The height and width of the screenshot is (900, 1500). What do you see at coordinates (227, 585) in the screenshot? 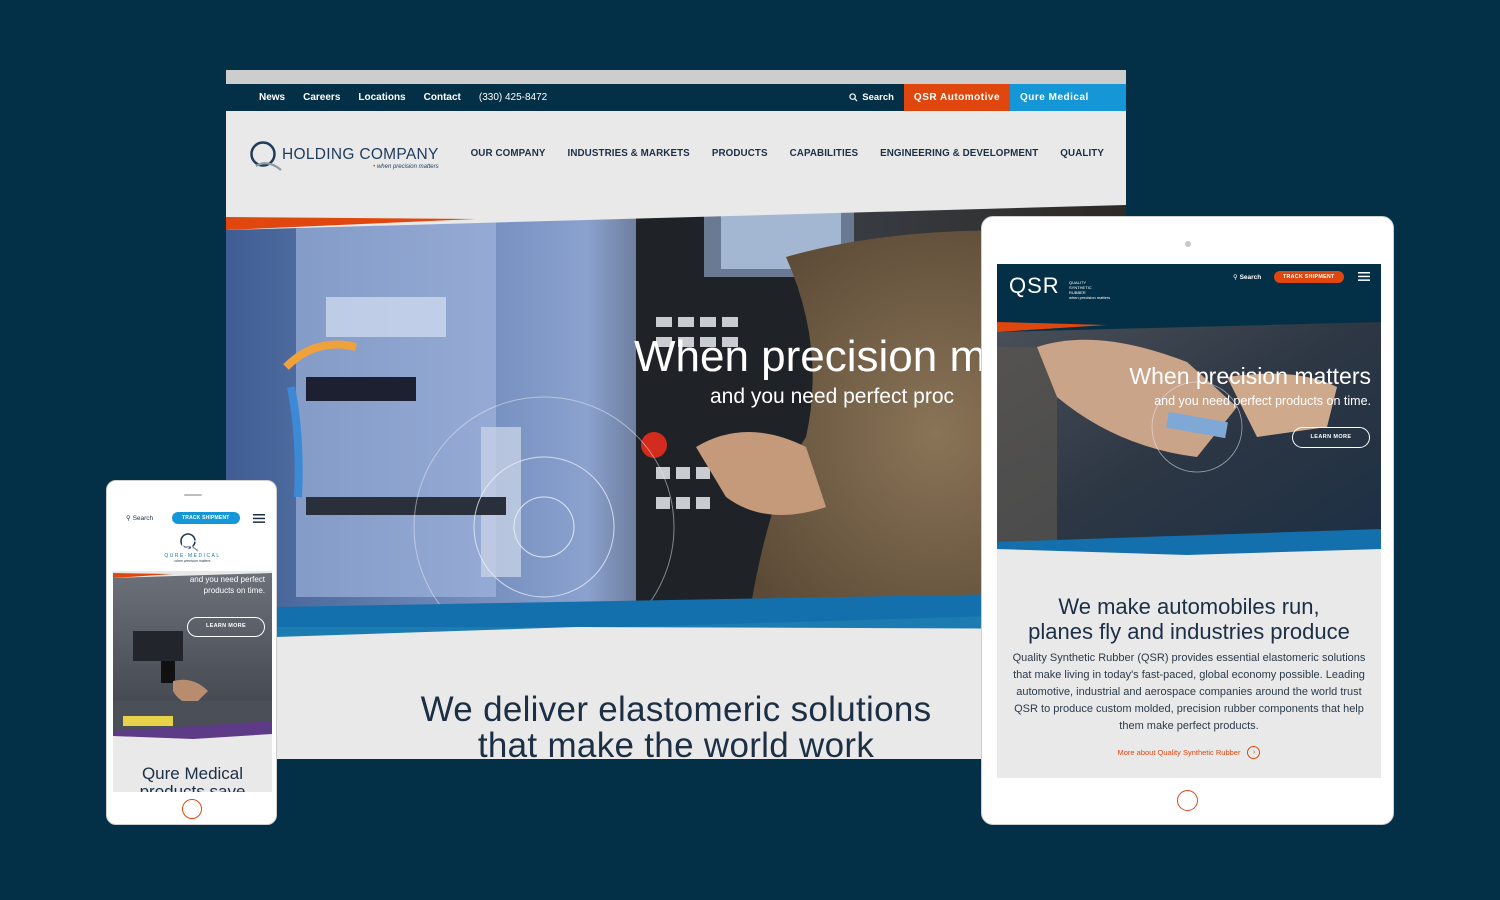
I see `phone-hero-subtitle: and you need perfect products on time.` at bounding box center [227, 585].